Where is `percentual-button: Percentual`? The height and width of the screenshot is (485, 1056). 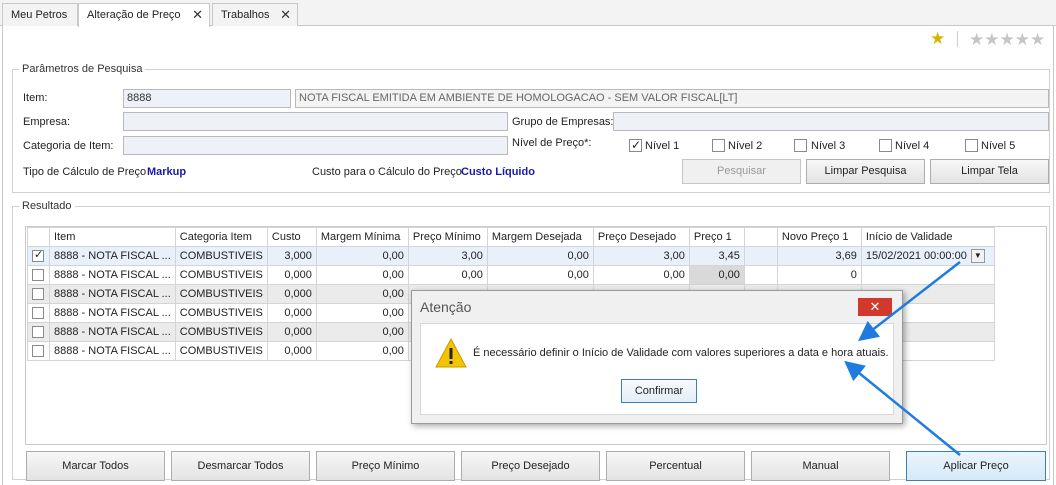 percentual-button: Percentual is located at coordinates (675, 466).